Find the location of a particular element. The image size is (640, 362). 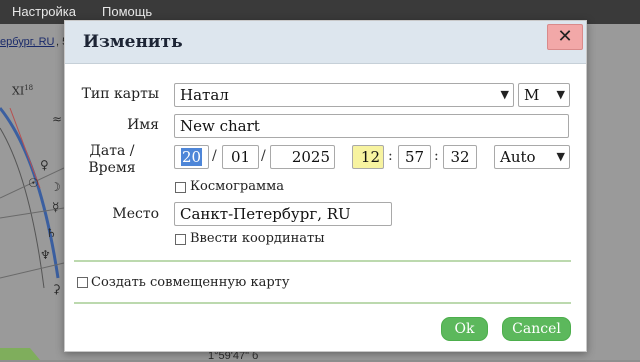

datetime-label-line2: Время is located at coordinates (112, 168).